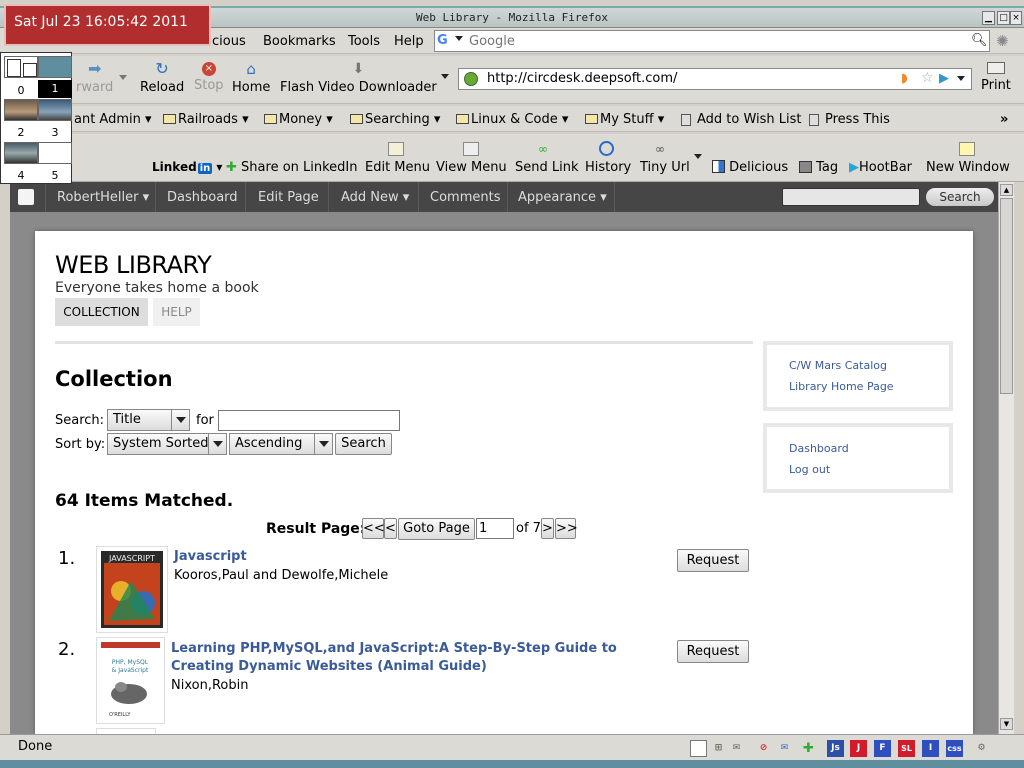 The image size is (1024, 768). I want to click on previous-page-button: <, so click(390, 528).